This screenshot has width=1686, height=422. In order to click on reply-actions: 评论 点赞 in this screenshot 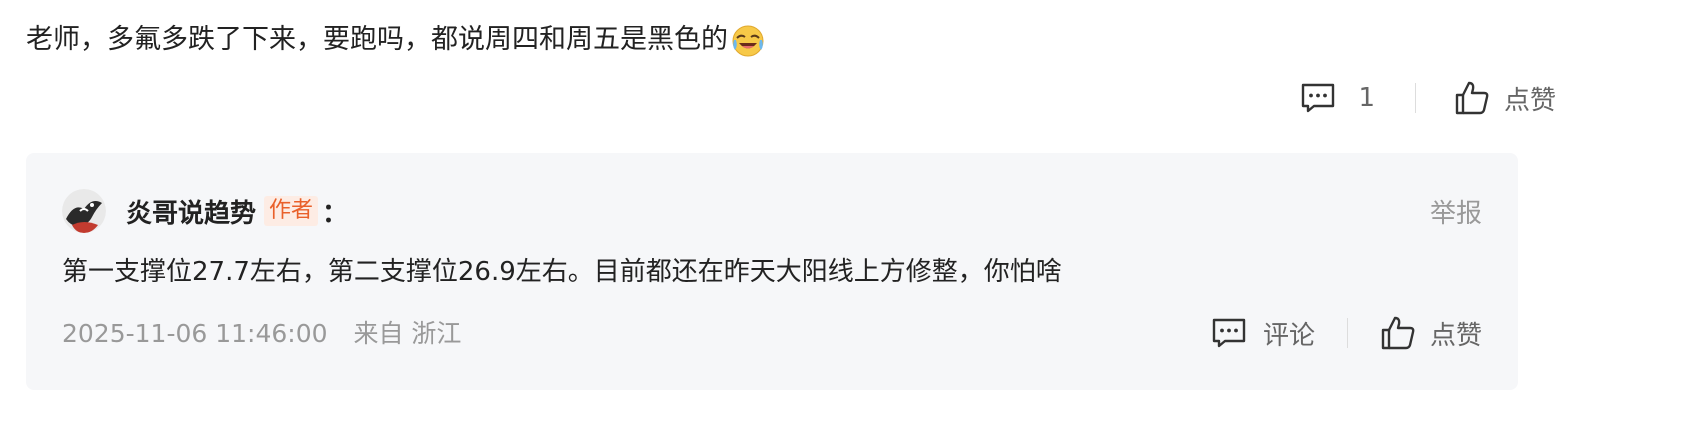, I will do `click(1346, 333)`.